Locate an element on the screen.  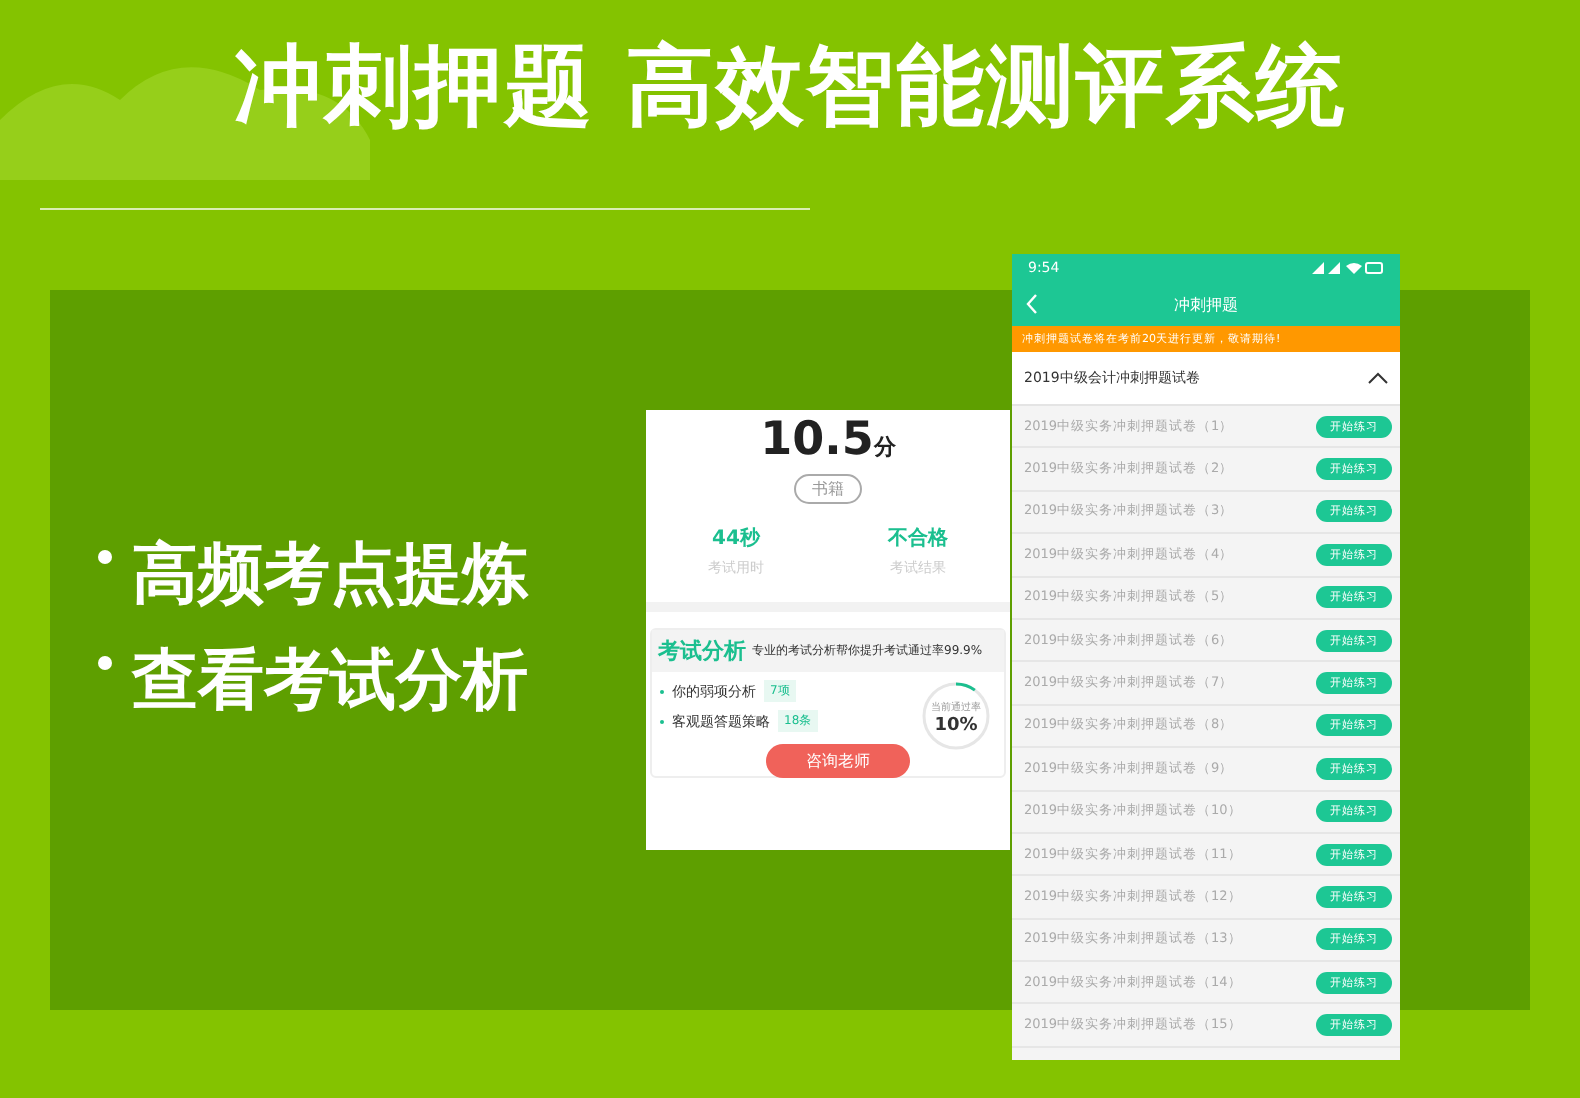
headline: 冲刺押题 高效智能测评系统 is located at coordinates (790, 88).